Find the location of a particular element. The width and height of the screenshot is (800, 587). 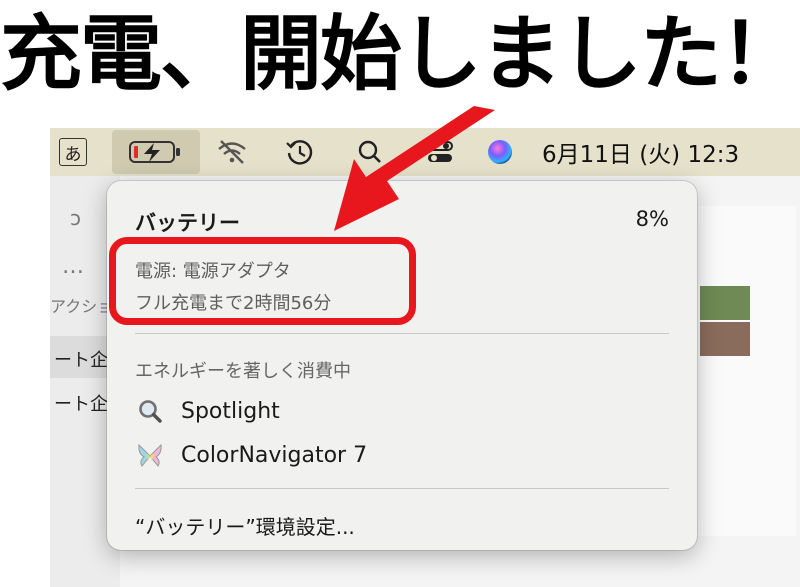

menubar-clock: 6月11日 (火) 12:3 is located at coordinates (671, 152).